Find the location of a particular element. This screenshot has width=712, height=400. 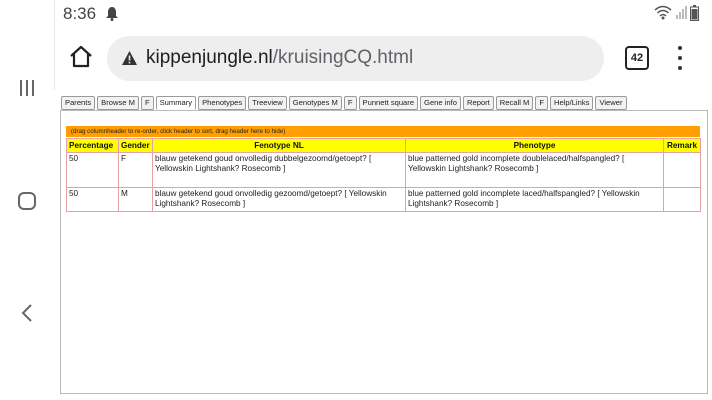

home-nav-button is located at coordinates (27, 201).